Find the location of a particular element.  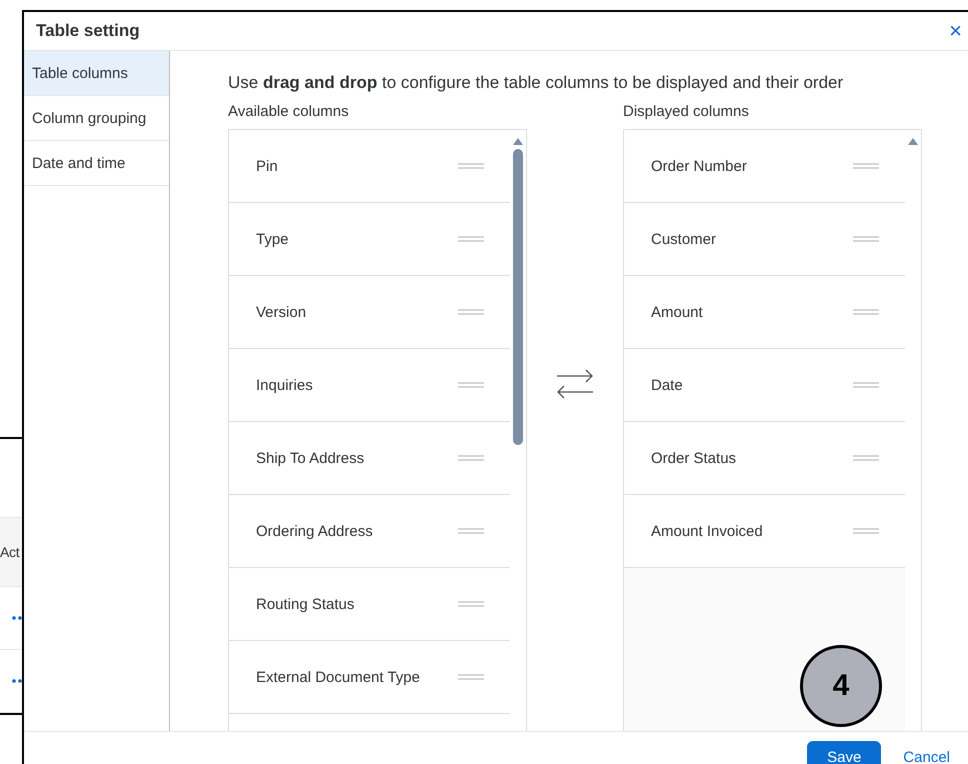

dialog-title: Table setting is located at coordinates (88, 31).